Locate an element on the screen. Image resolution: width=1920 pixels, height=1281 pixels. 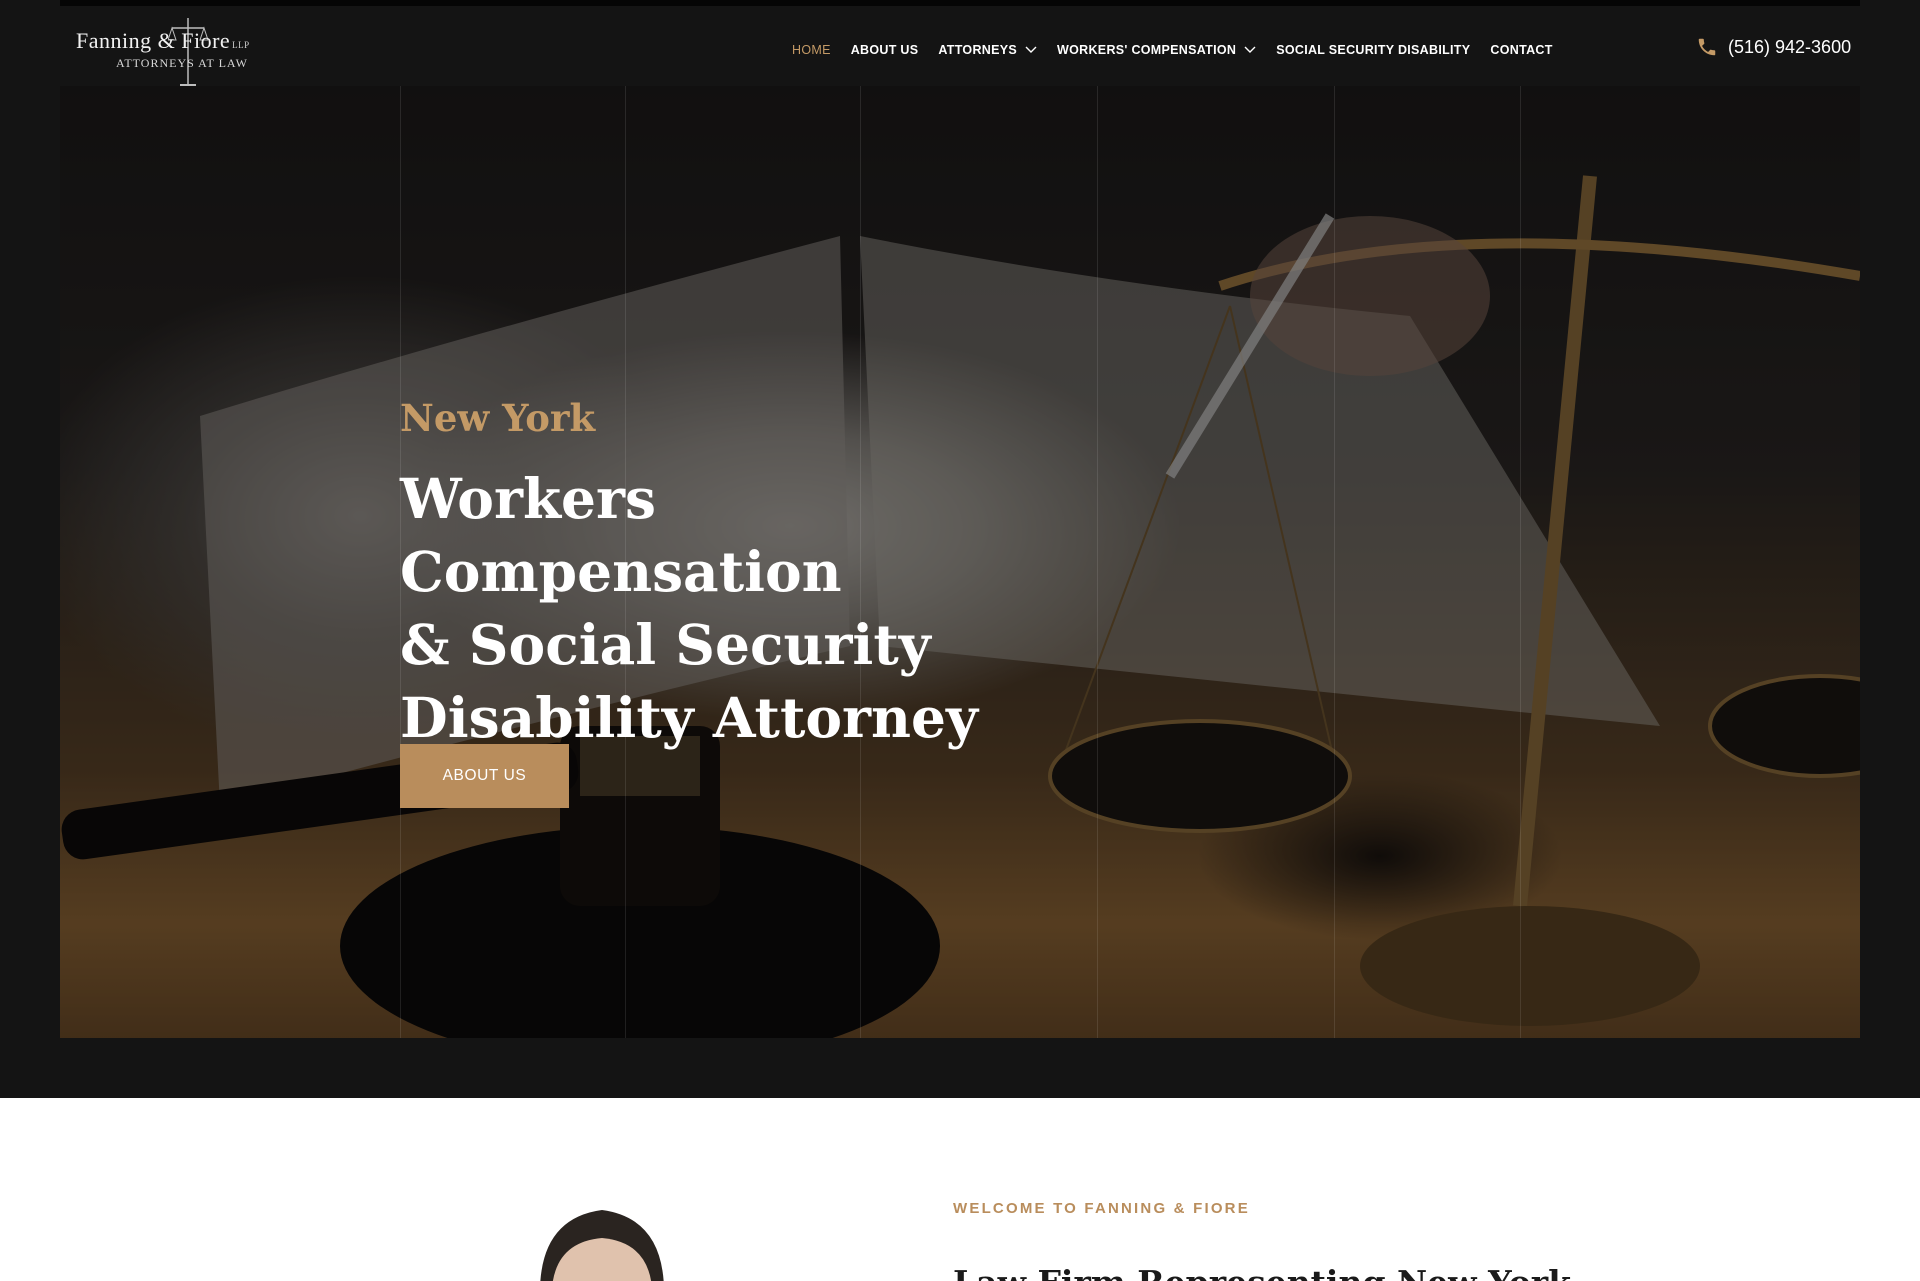
nav-workers-compensation: WORKERS' COMPENSATION is located at coordinates (1156, 50).